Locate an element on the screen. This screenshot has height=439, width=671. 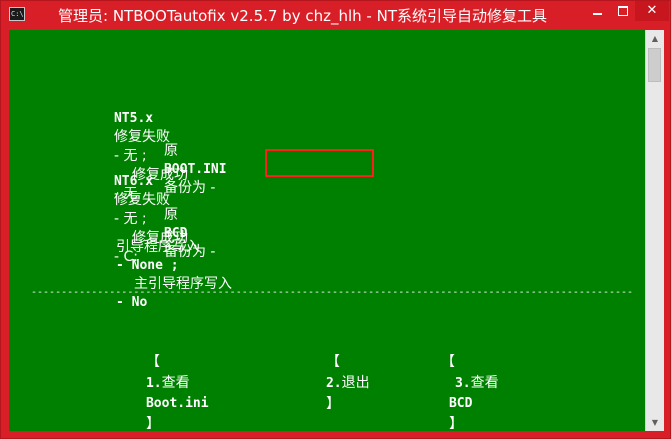
minimize-button is located at coordinates (597, 11).